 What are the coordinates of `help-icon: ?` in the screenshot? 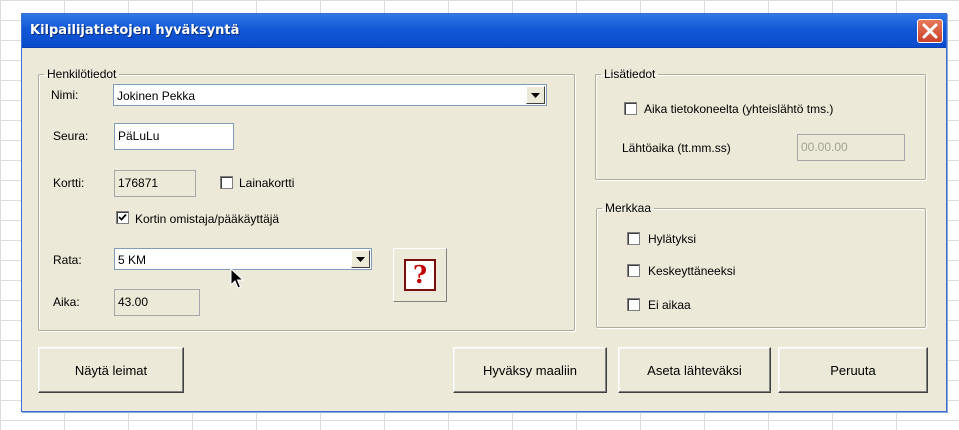 It's located at (420, 275).